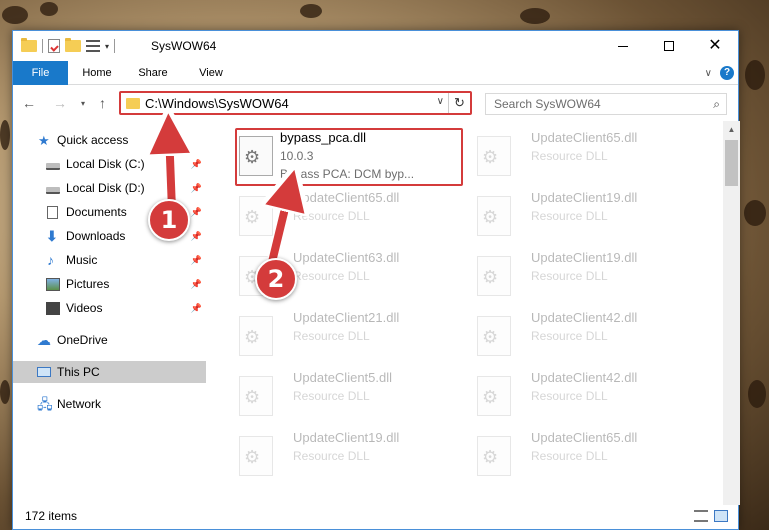 The width and height of the screenshot is (769, 530). What do you see at coordinates (29, 103) in the screenshot?
I see `back-arrow-icon: ←` at bounding box center [29, 103].